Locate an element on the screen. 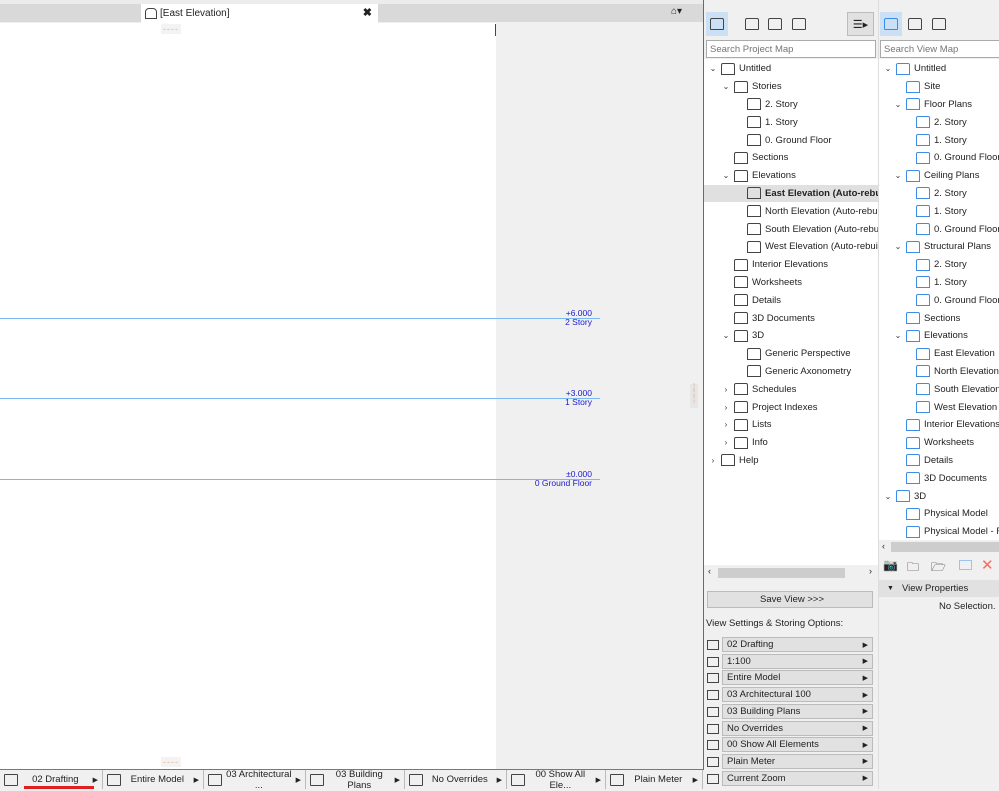 The image size is (999, 791). layout-book-button is located at coordinates (775, 24).